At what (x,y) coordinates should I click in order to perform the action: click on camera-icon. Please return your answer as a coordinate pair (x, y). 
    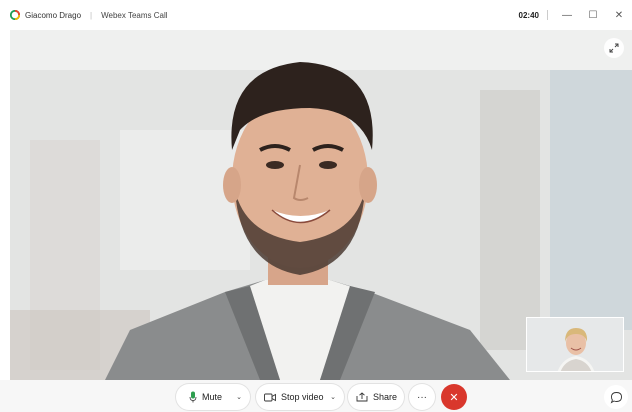
    Looking at the image, I should click on (270, 397).